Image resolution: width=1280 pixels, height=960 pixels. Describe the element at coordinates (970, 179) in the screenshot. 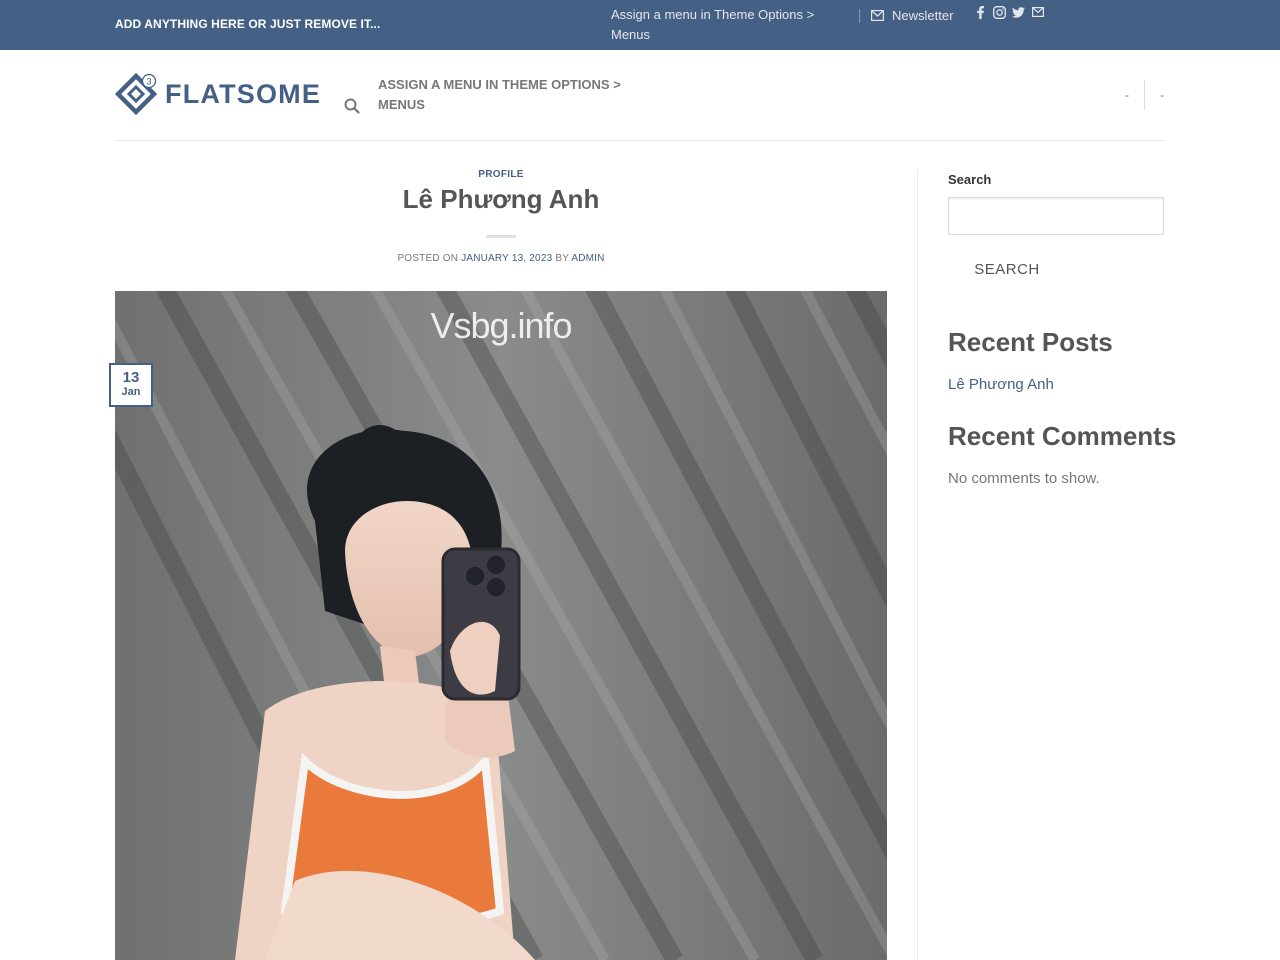

I see `sidebar-search-label: Search` at that location.